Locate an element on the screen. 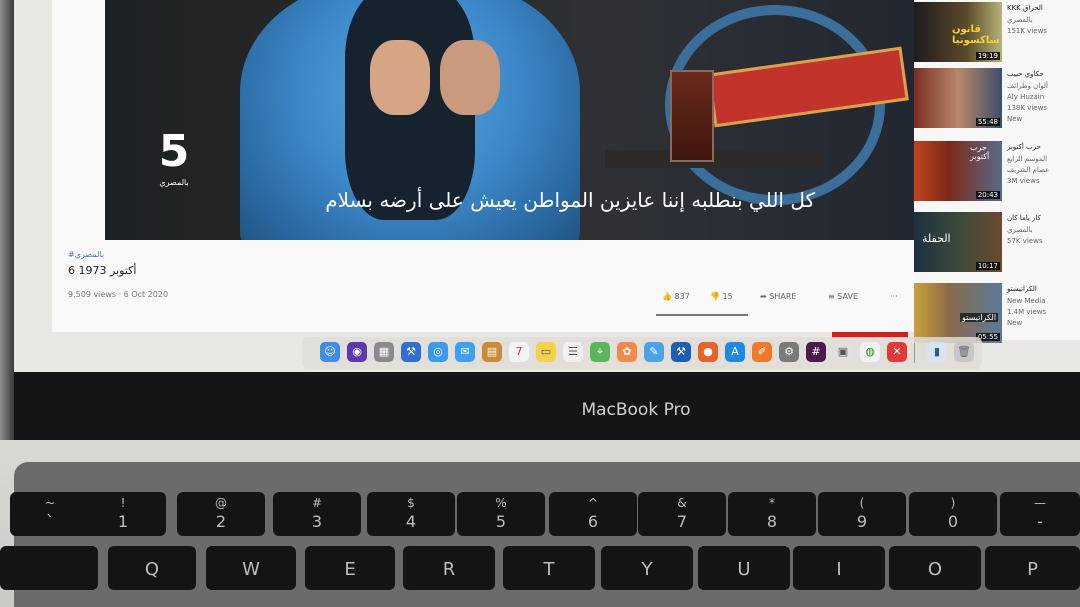 The image size is (1080, 607). related-channel: بالمصري is located at coordinates (1020, 20).